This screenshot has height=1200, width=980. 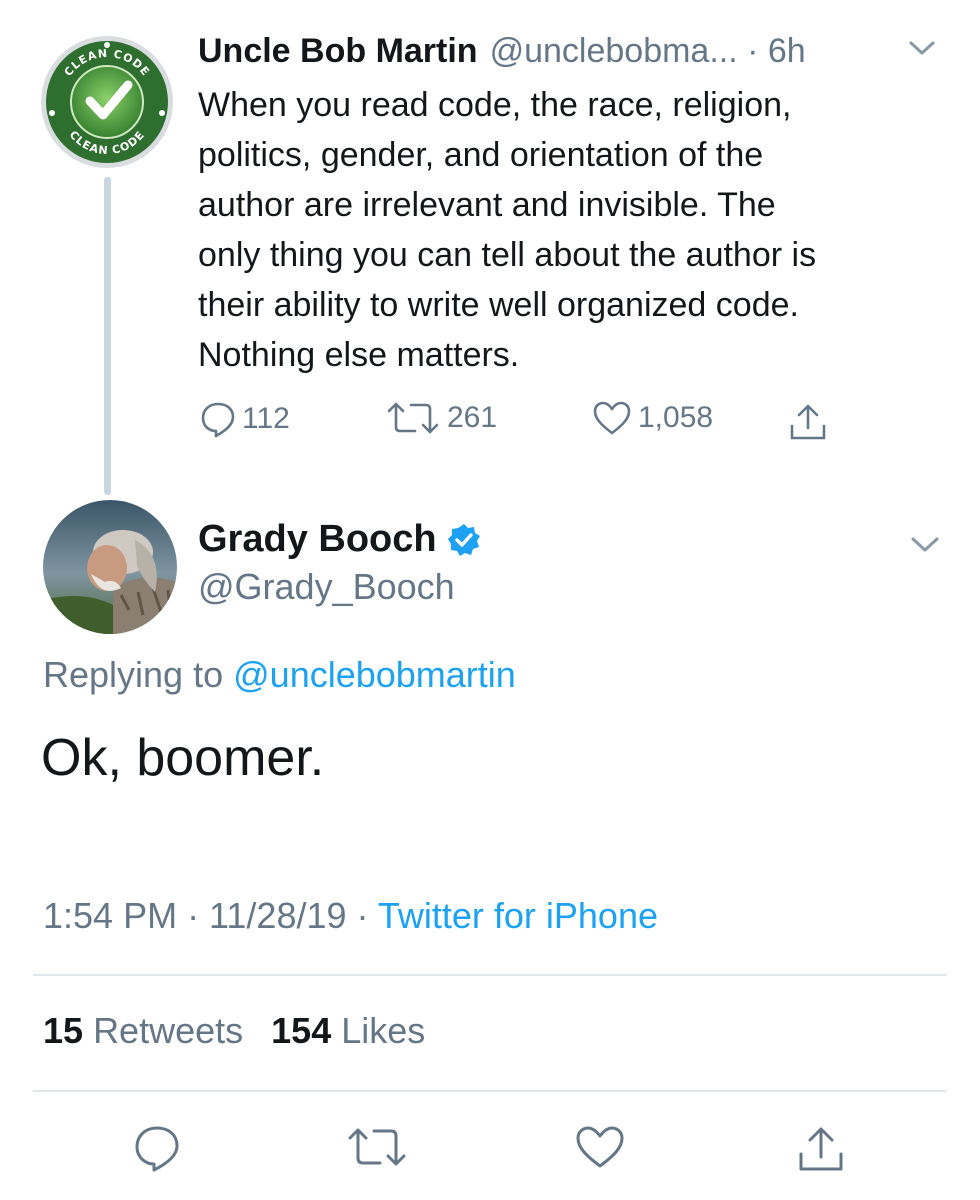 What do you see at coordinates (168, 1030) in the screenshot?
I see `retweets-label: Retweets` at bounding box center [168, 1030].